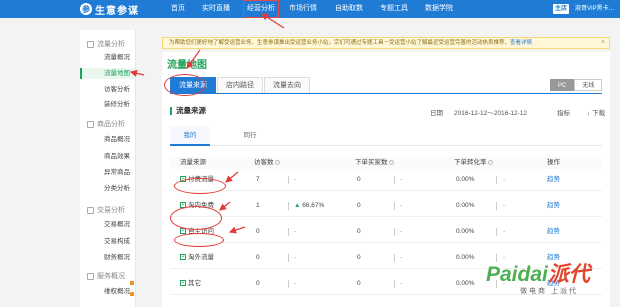 The height and width of the screenshot is (307, 620). What do you see at coordinates (553, 162) in the screenshot?
I see `col-action: 操作` at bounding box center [553, 162].